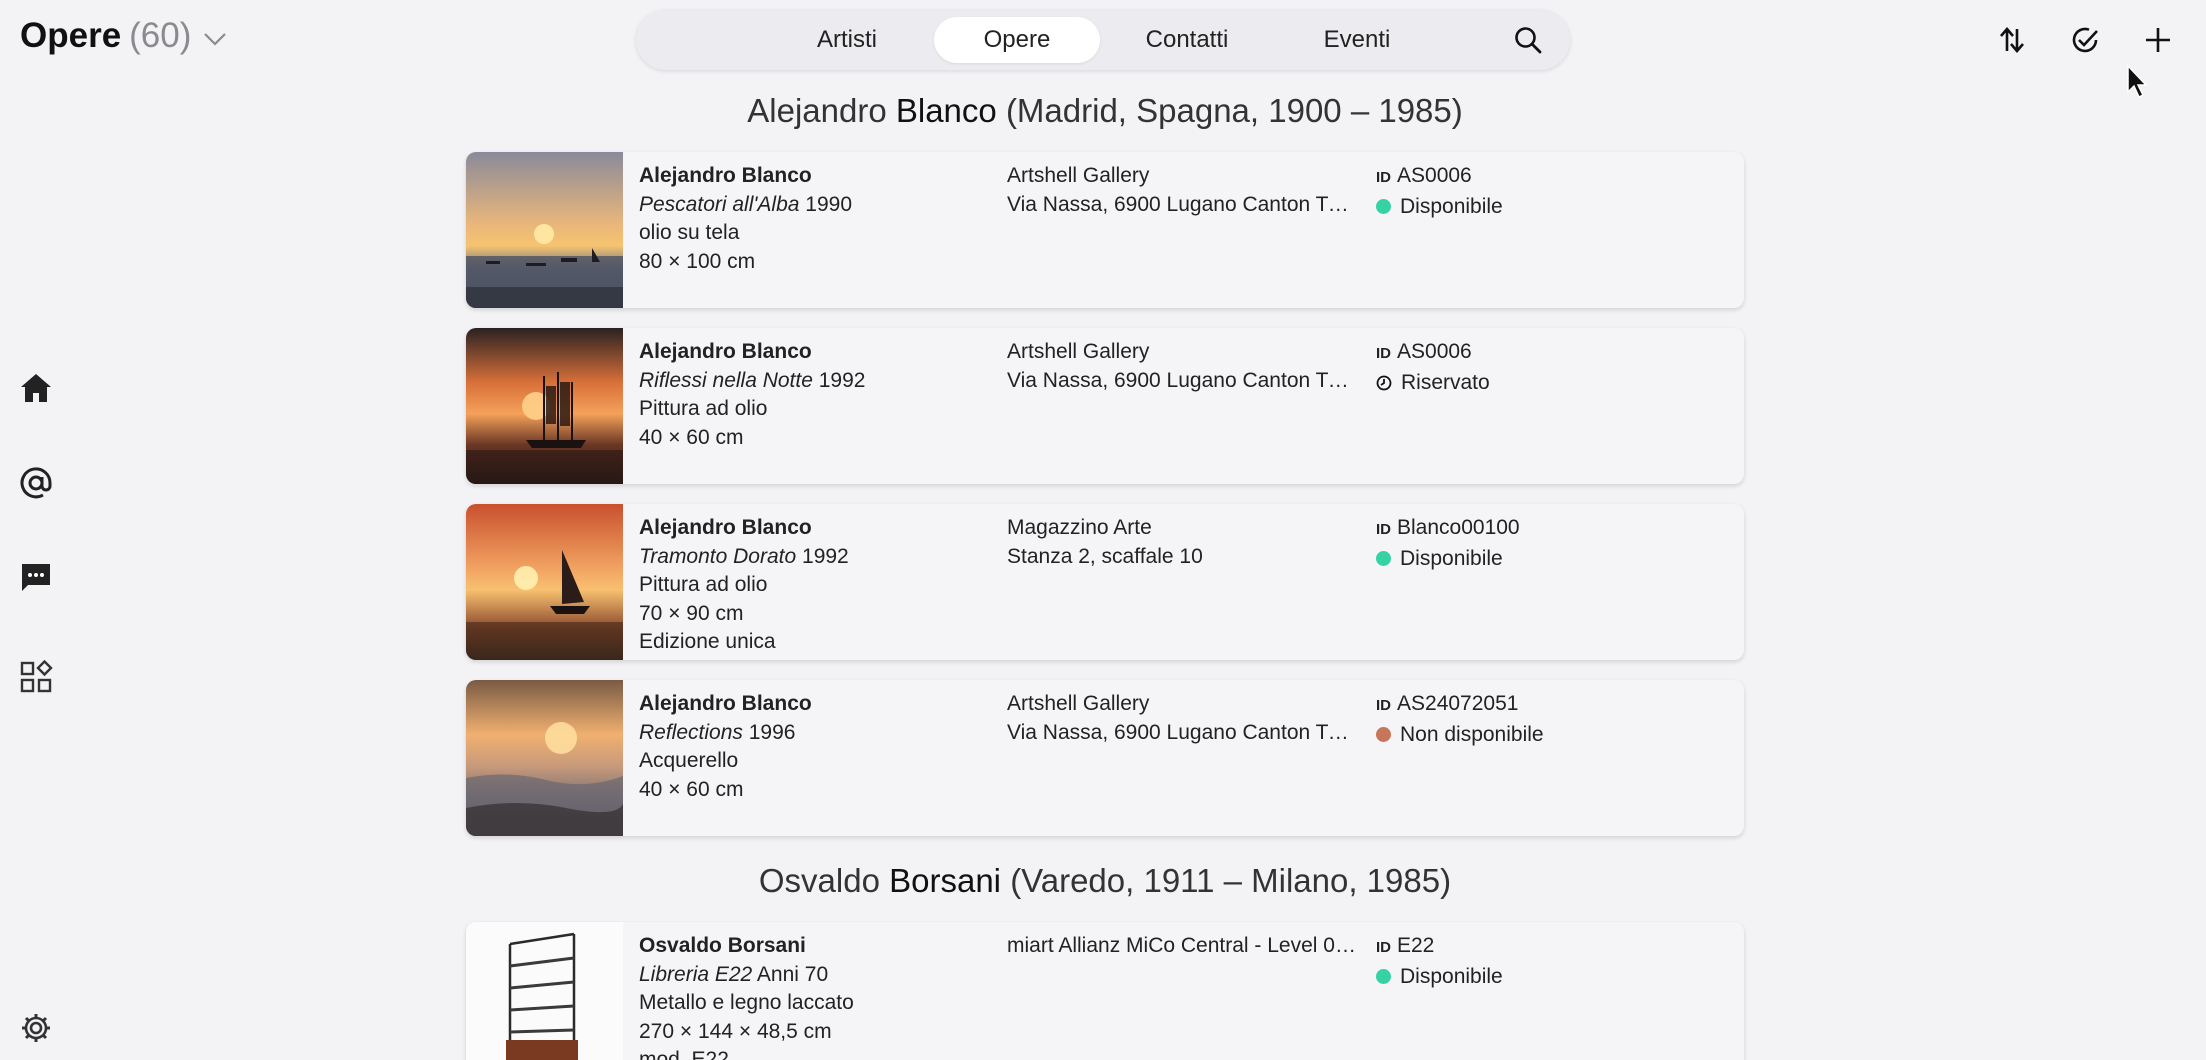 This screenshot has width=2206, height=1060. What do you see at coordinates (2012, 40) in the screenshot?
I see `sort-icon` at bounding box center [2012, 40].